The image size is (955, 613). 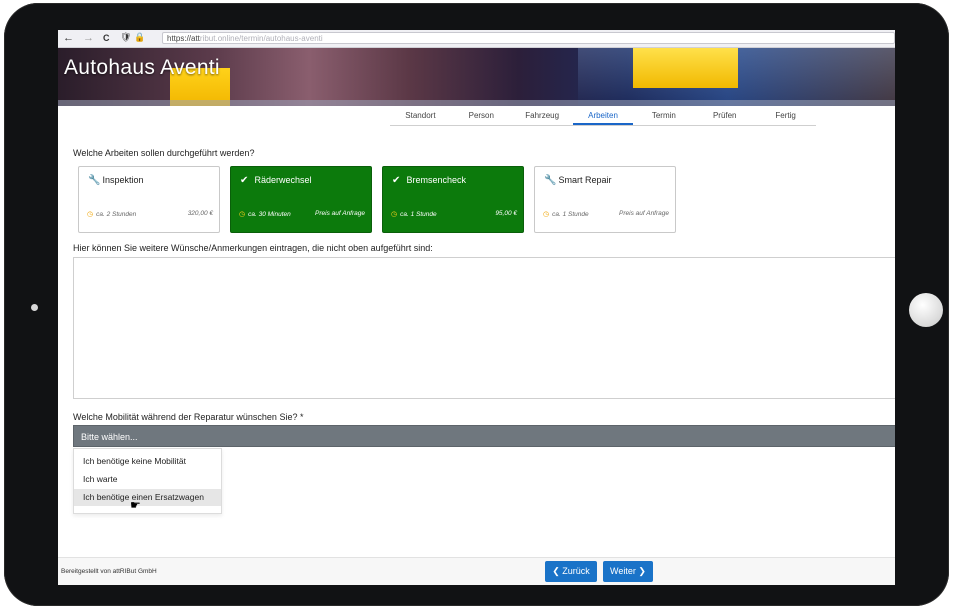 I want to click on brand-title: Autohaus Aventi, so click(x=142, y=67).